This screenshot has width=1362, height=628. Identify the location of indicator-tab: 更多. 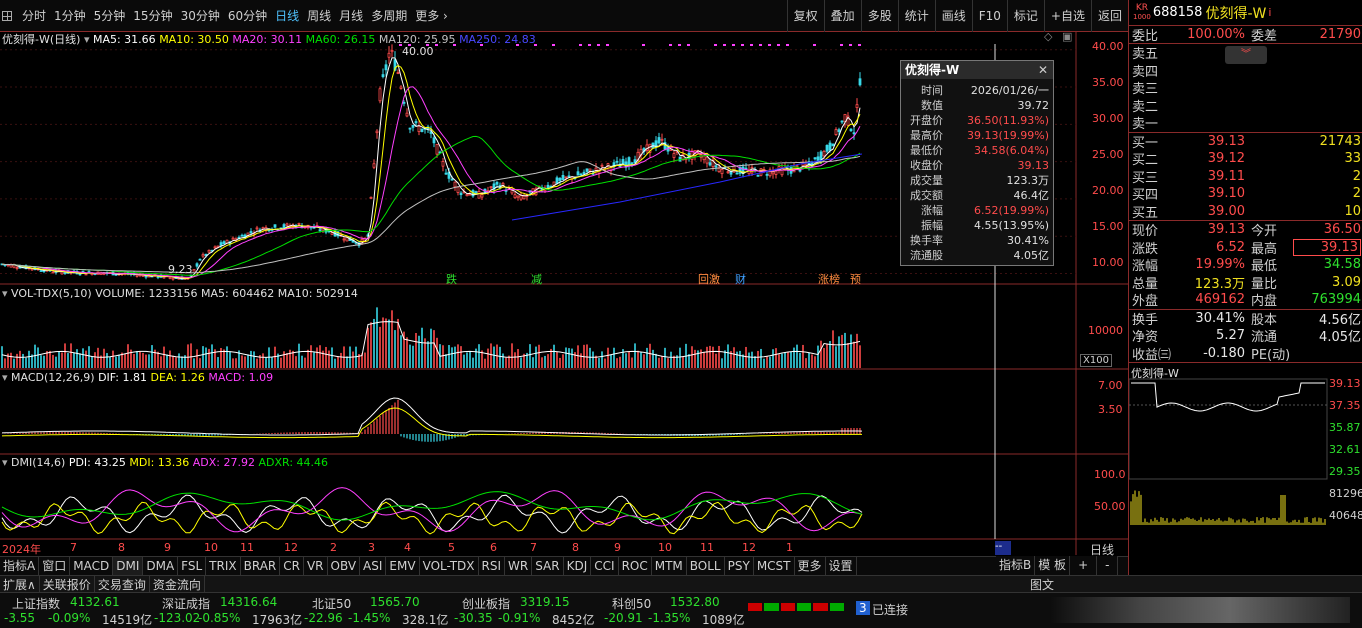
(810, 566).